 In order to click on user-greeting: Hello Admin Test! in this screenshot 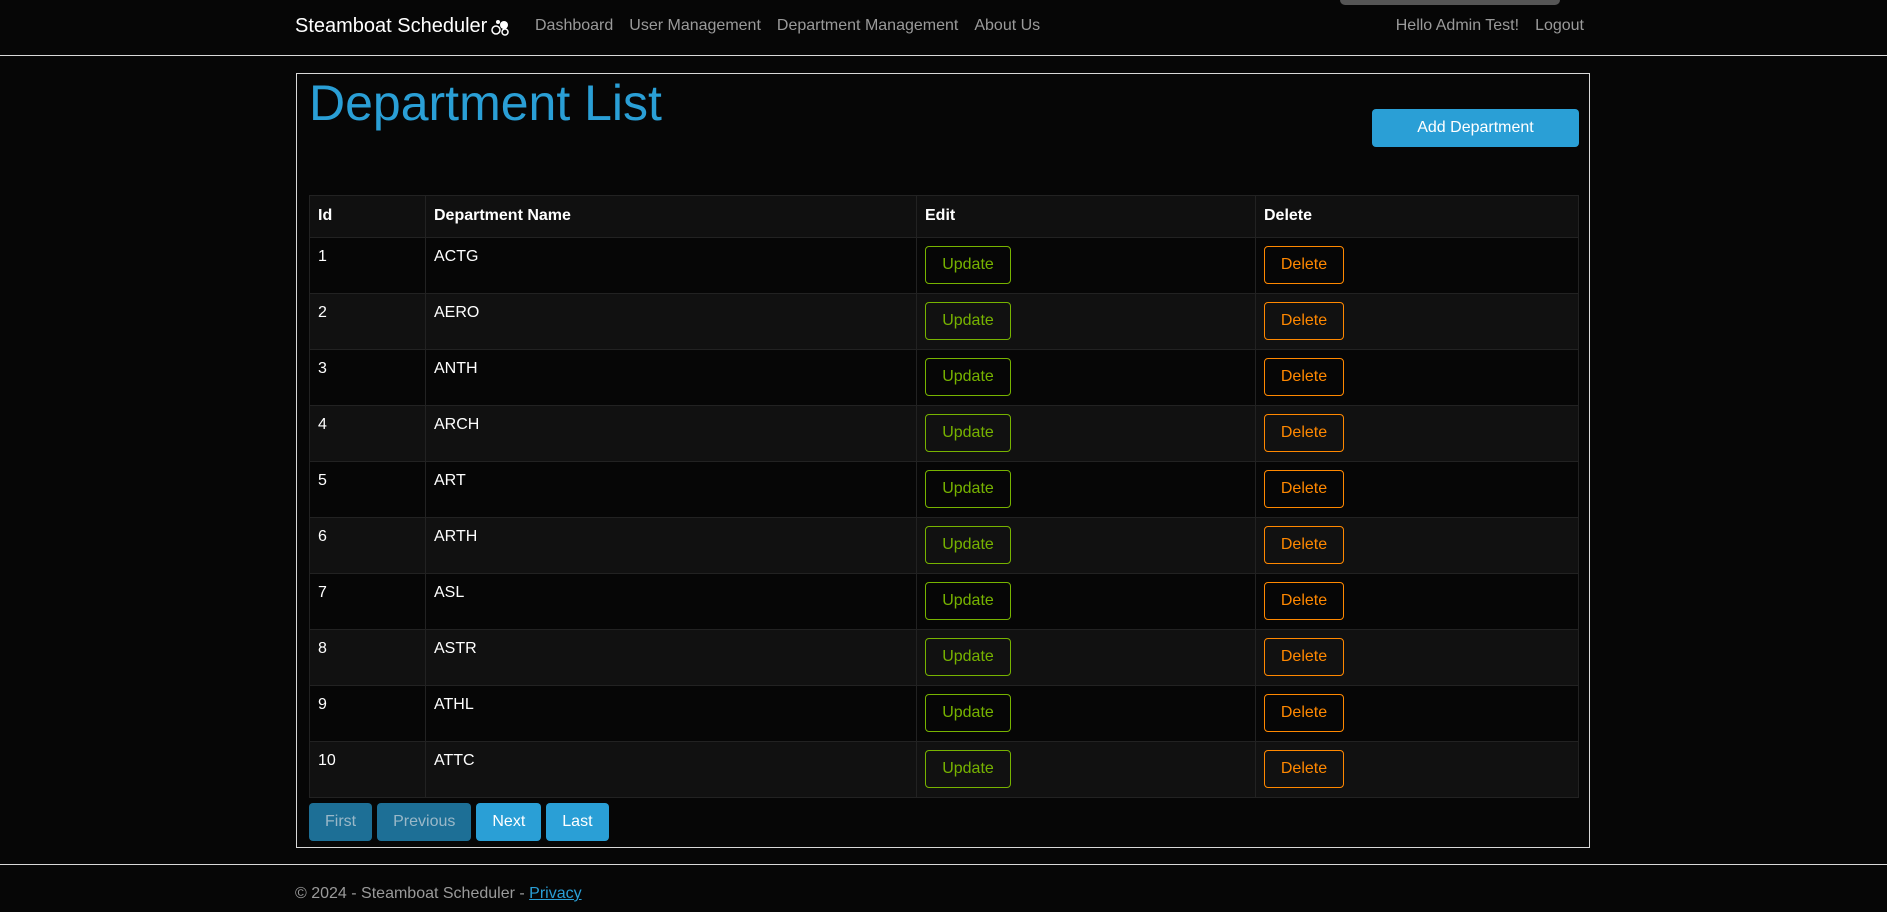, I will do `click(1457, 26)`.